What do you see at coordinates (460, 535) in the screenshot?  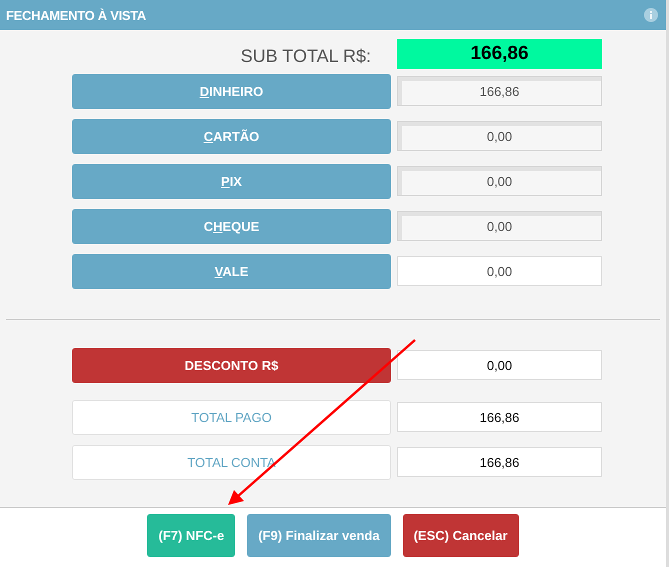 I see `cancel-button: (ESC) Cancelar` at bounding box center [460, 535].